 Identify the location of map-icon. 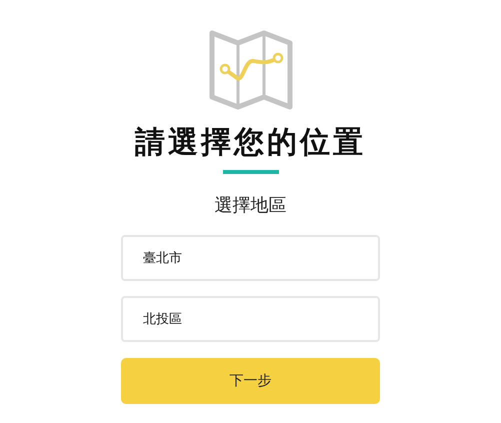
(250, 70).